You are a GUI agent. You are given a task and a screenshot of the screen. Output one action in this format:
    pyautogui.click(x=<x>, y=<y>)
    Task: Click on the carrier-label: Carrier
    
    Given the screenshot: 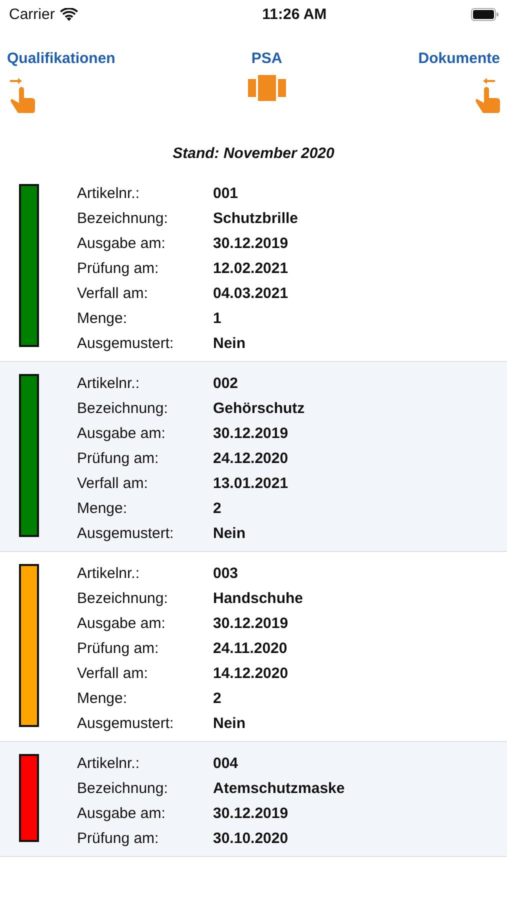 What is the action you would take?
    pyautogui.click(x=32, y=14)
    